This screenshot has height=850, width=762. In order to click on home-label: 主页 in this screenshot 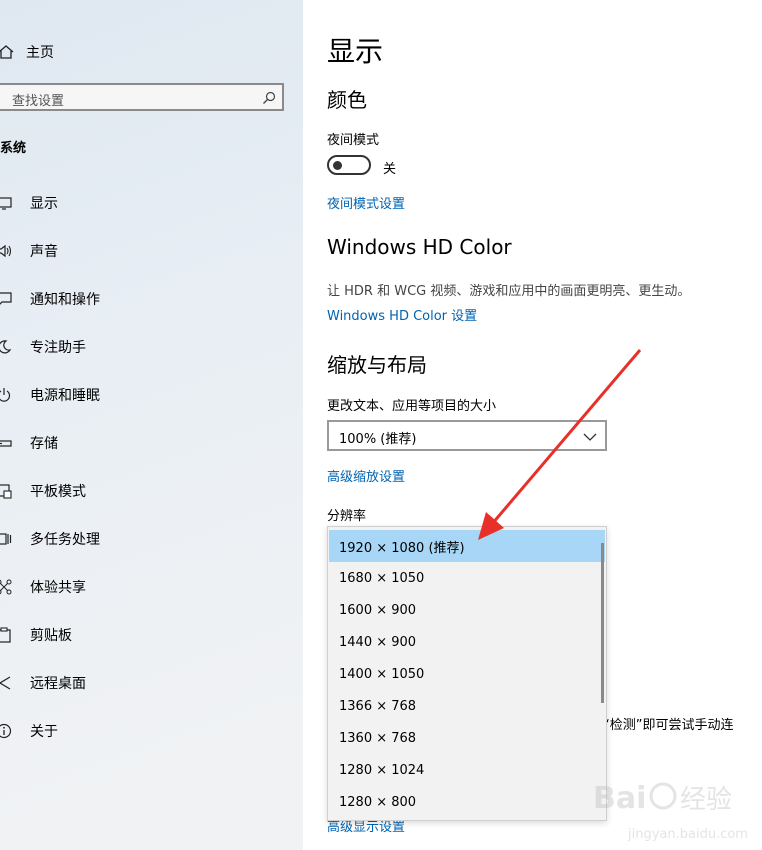, I will do `click(40, 53)`.